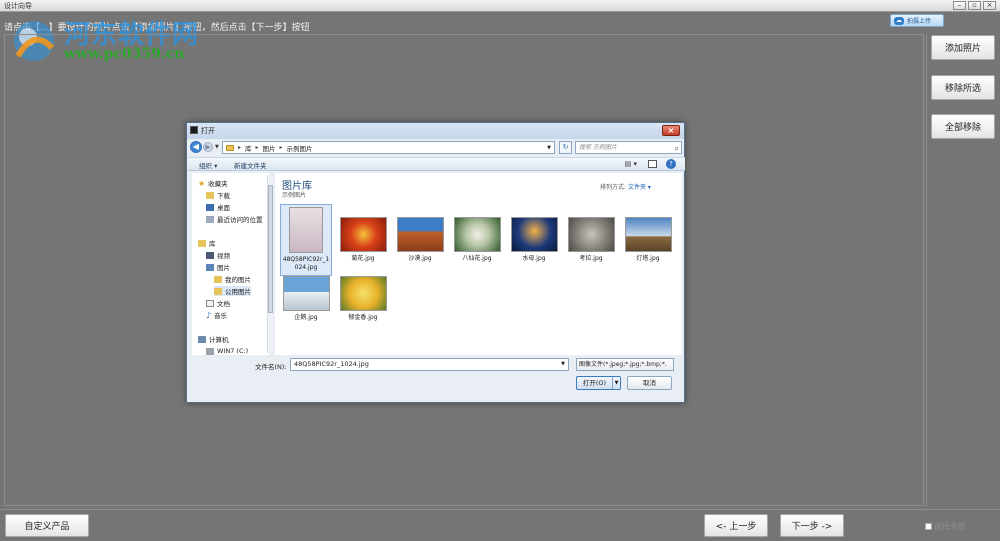 The width and height of the screenshot is (1000, 541). What do you see at coordinates (363, 298) in the screenshot?
I see `file-item: 郁金香.jpg` at bounding box center [363, 298].